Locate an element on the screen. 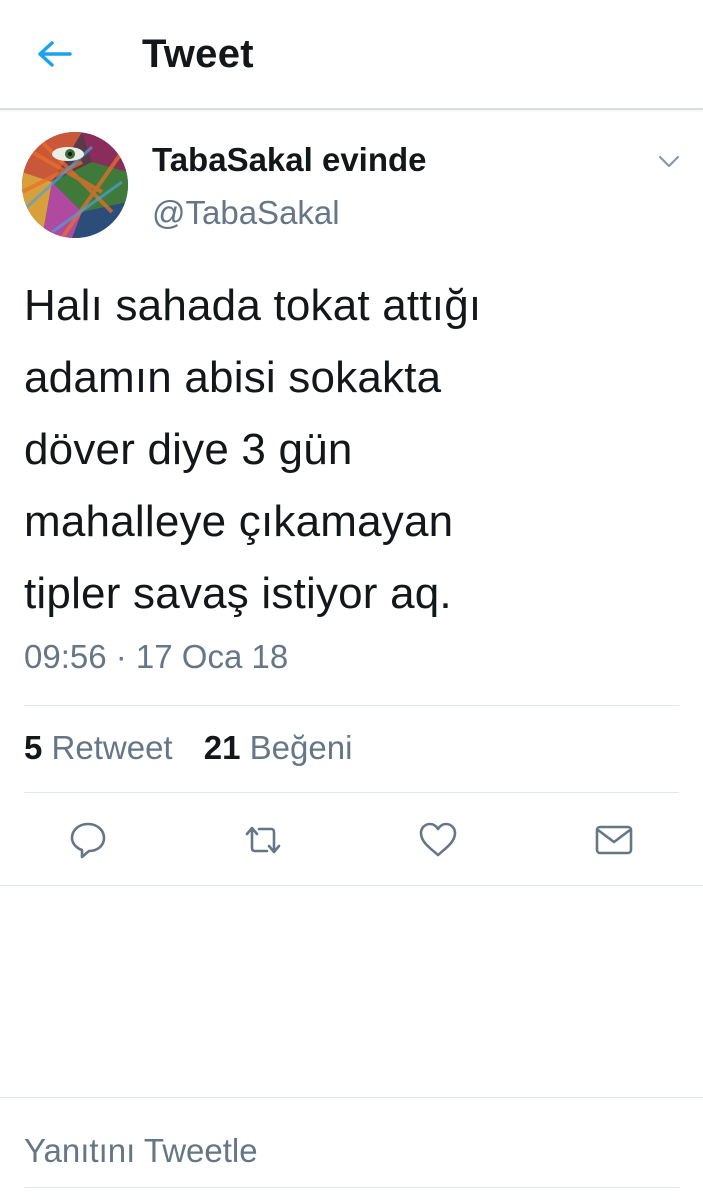 This screenshot has height=1200, width=703. tweet-text-line: Halı sahada tokat attığı is located at coordinates (253, 305).